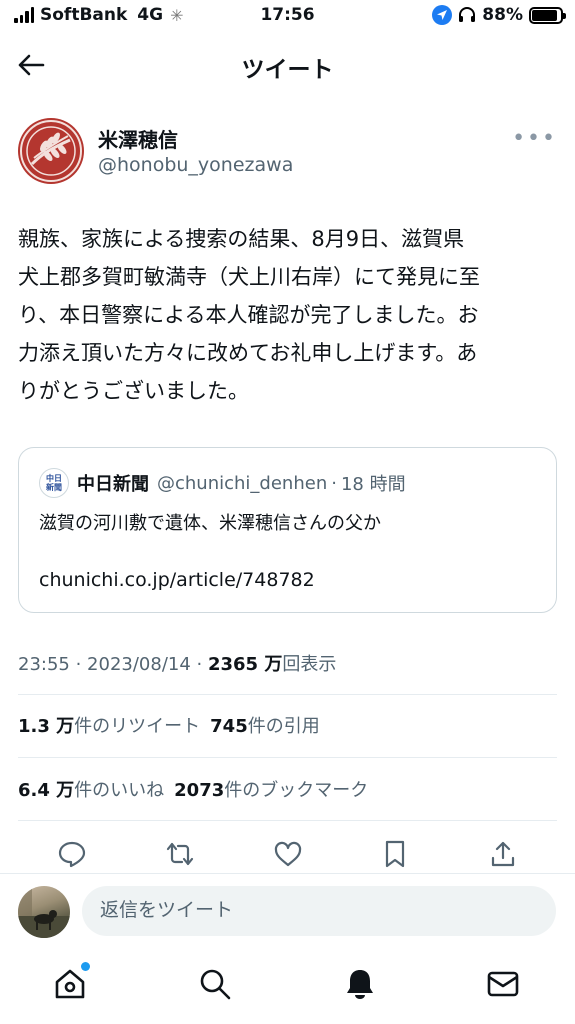 This screenshot has width=575, height=1024. I want to click on tweet-actions, so click(287, 854).